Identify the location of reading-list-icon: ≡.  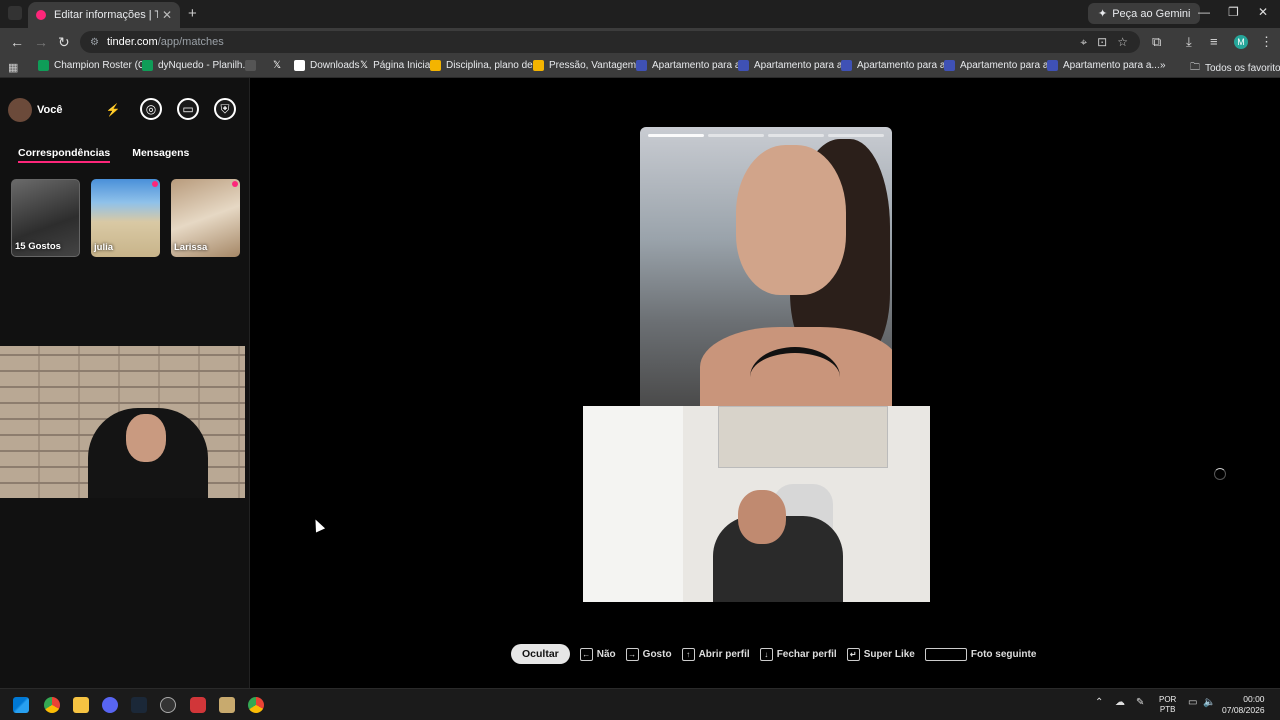
(1214, 41).